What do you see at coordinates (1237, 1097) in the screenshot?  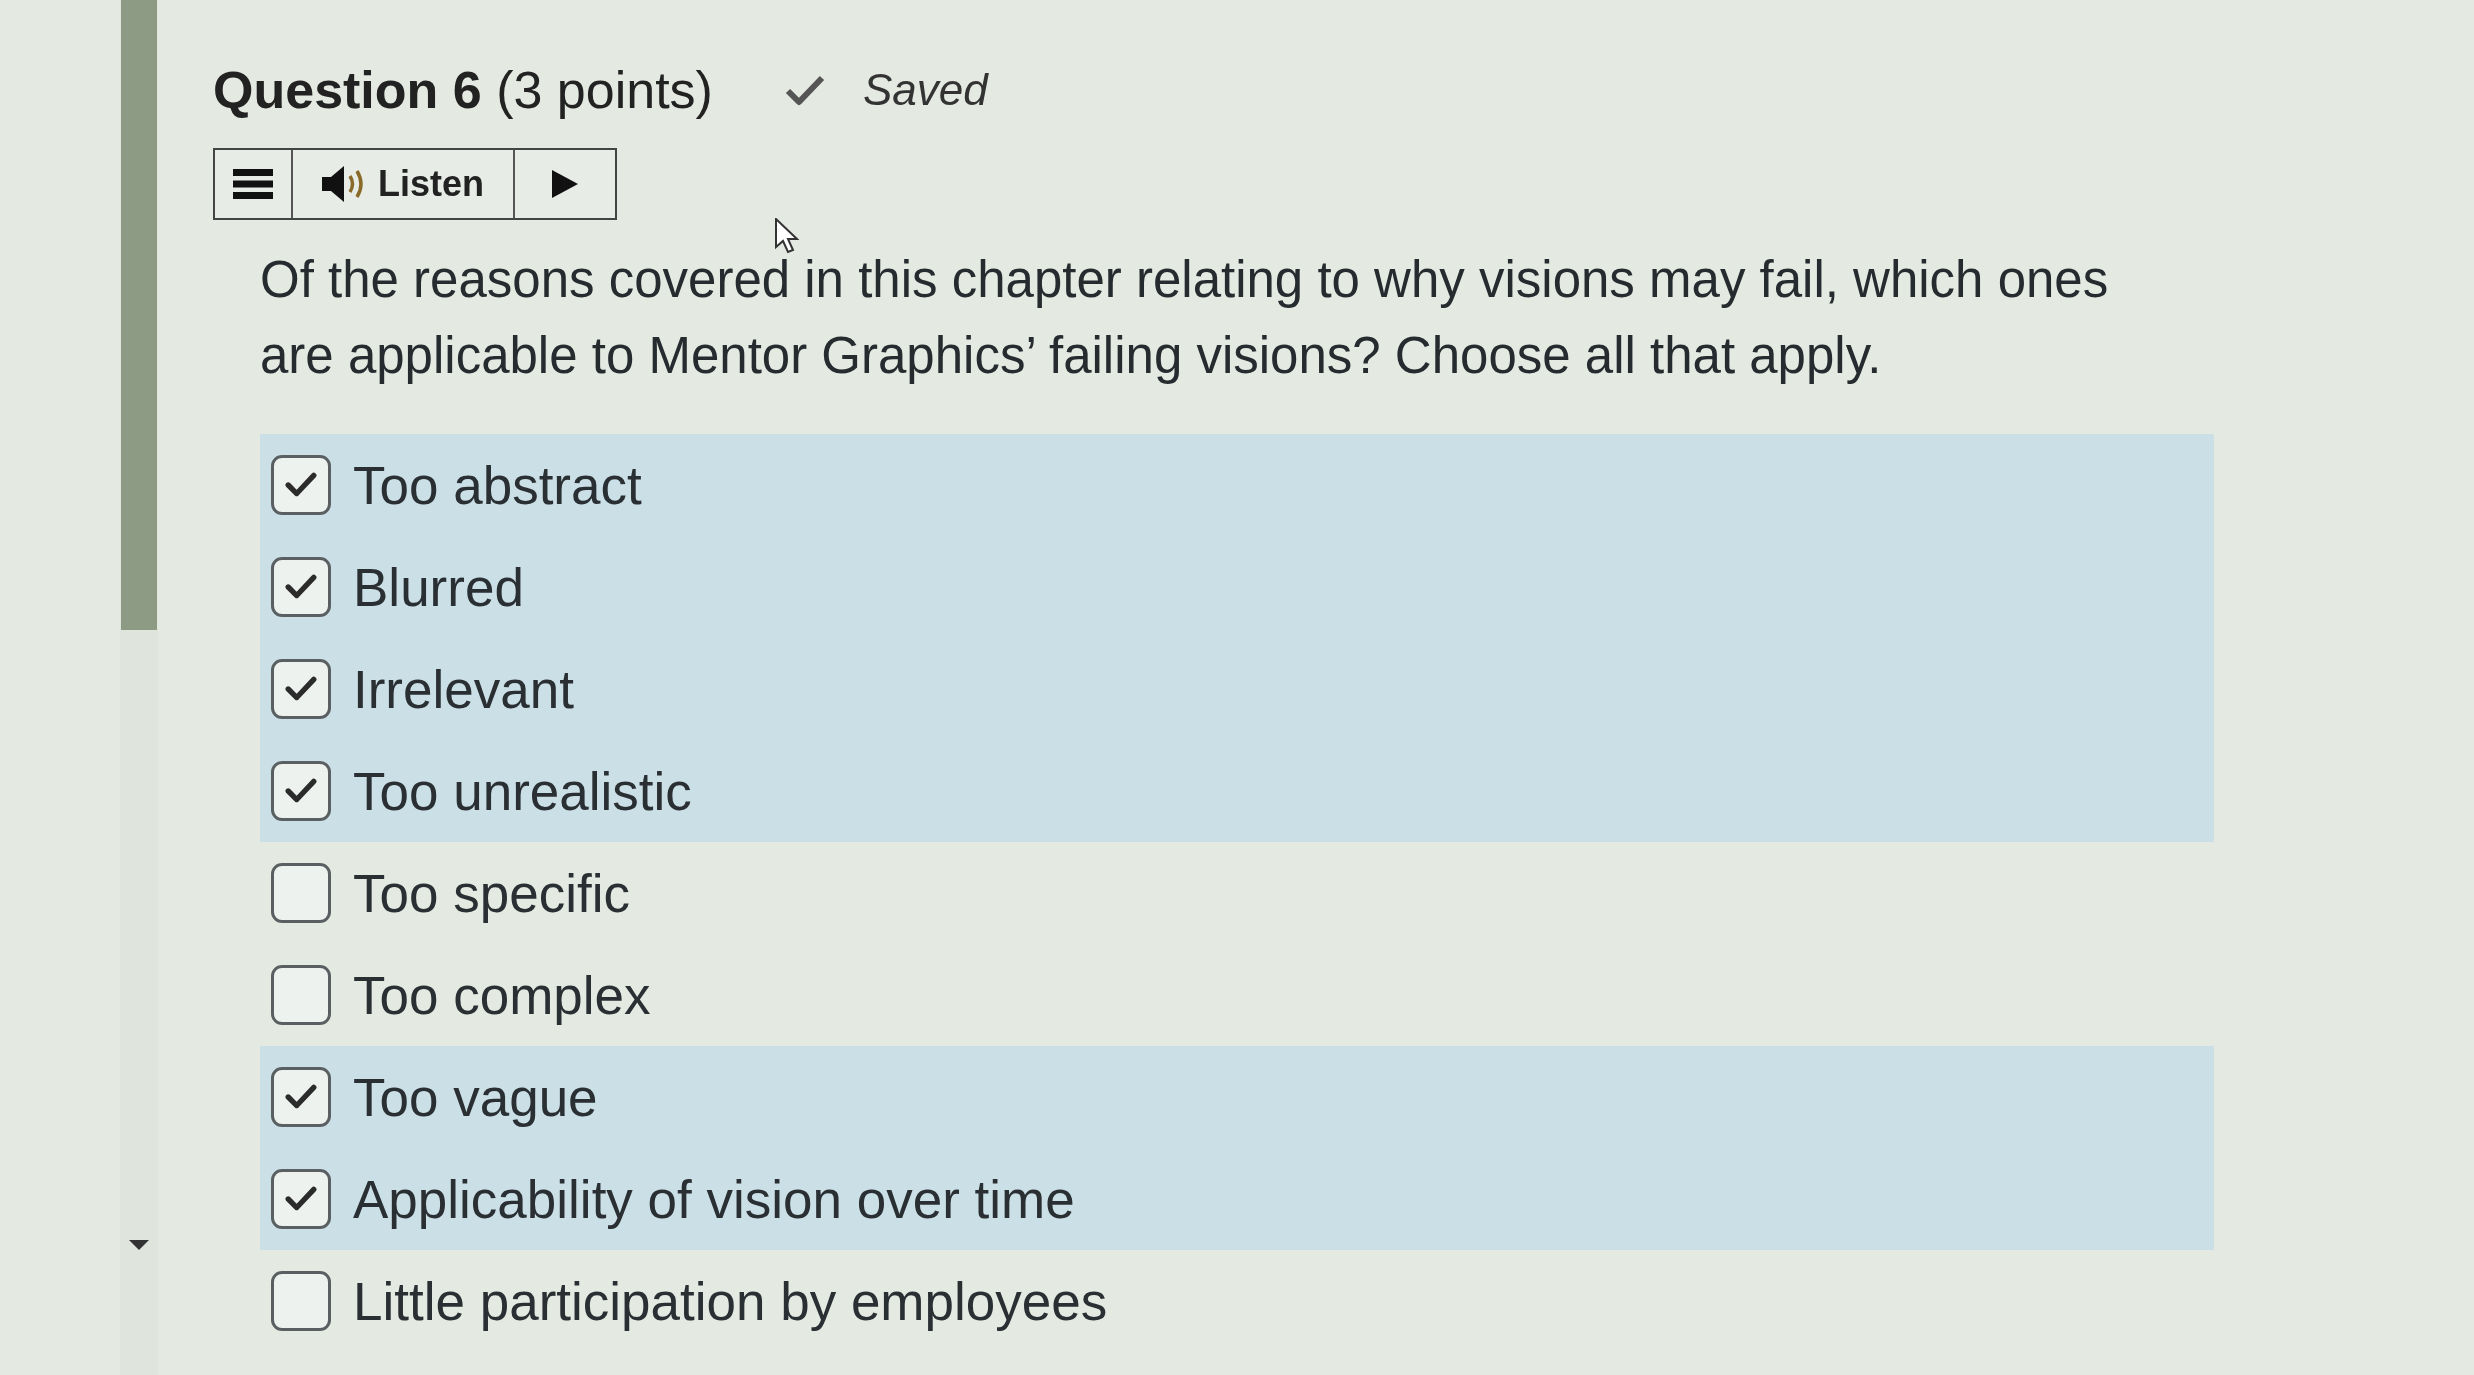 I see `answer-option: Too vague` at bounding box center [1237, 1097].